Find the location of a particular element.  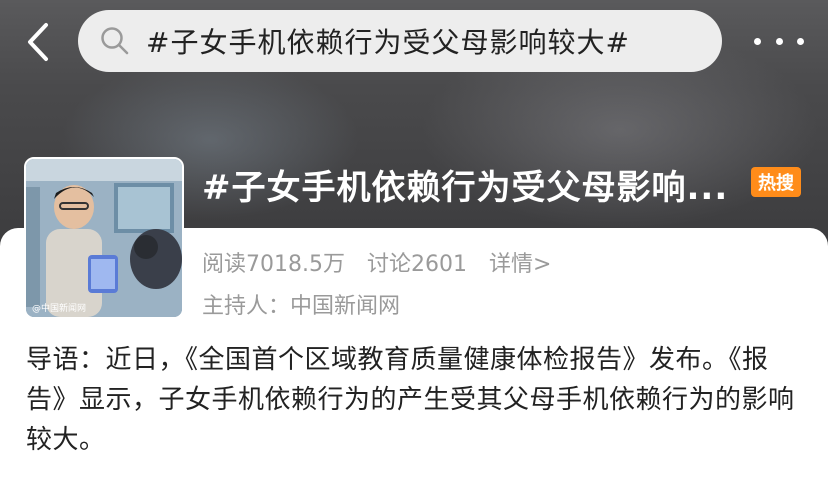

hot-search-badge: 热搜 is located at coordinates (776, 182).